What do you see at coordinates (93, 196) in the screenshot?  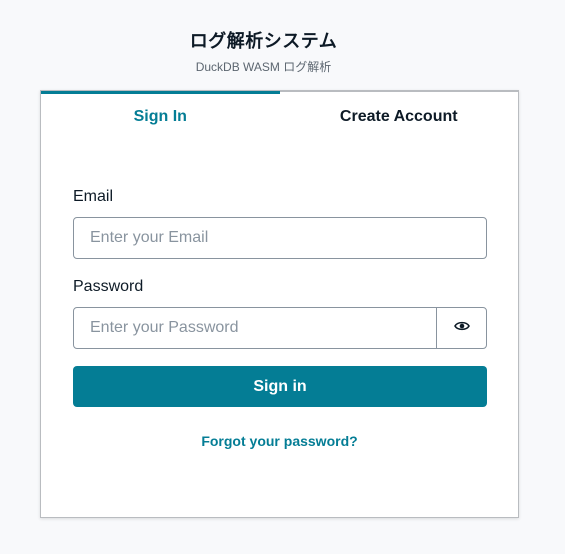 I see `email-label: Email` at bounding box center [93, 196].